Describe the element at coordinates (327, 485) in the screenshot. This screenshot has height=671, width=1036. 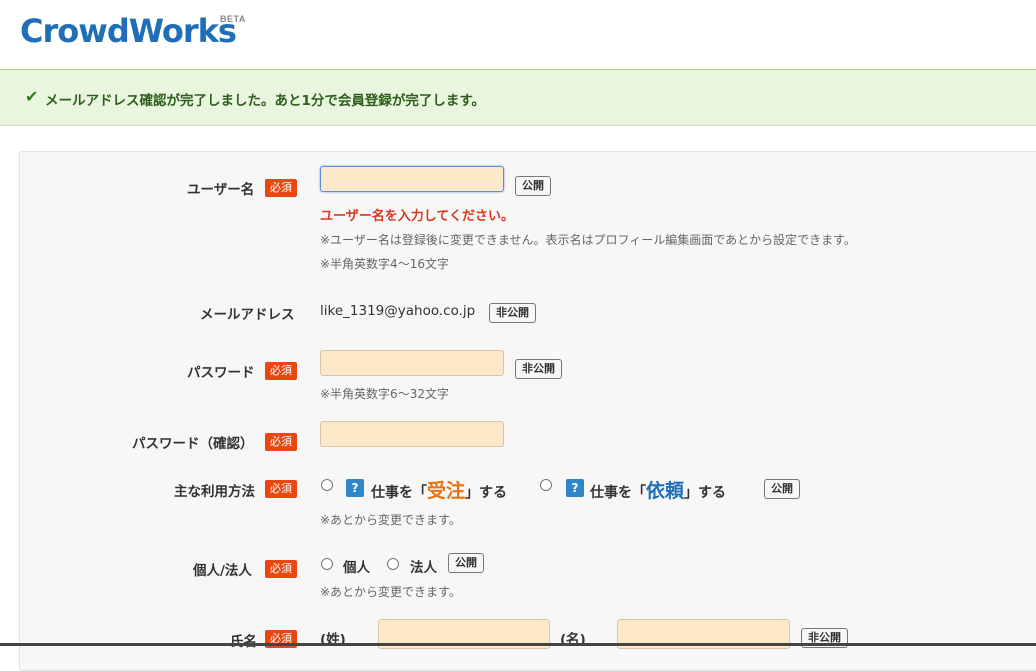
I see `usage-radio-receive` at that location.